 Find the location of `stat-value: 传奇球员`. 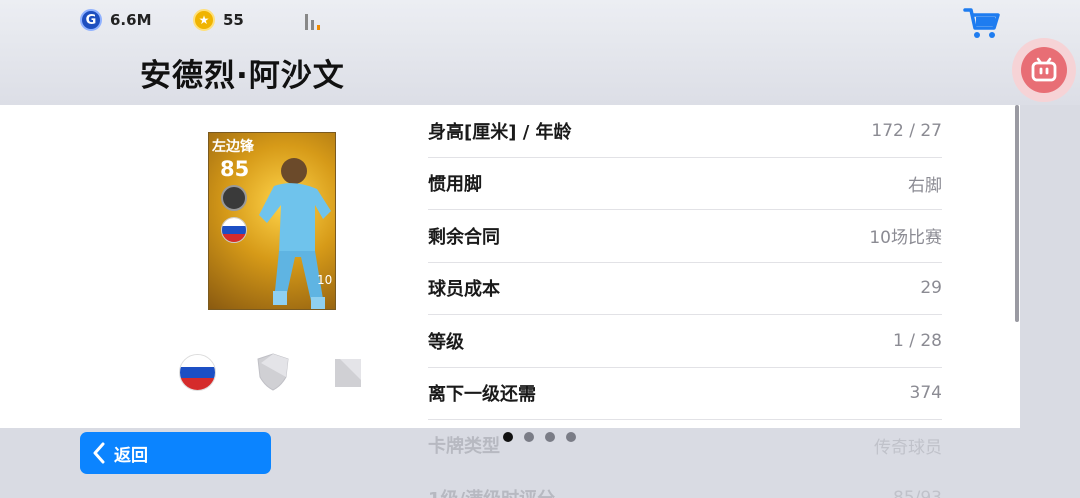

stat-value: 传奇球员 is located at coordinates (908, 447).